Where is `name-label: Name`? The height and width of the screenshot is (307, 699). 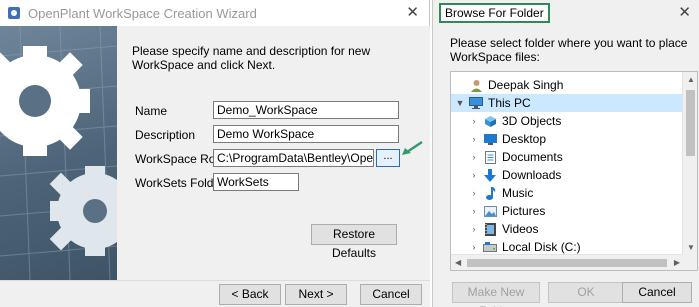 name-label: Name is located at coordinates (151, 111).